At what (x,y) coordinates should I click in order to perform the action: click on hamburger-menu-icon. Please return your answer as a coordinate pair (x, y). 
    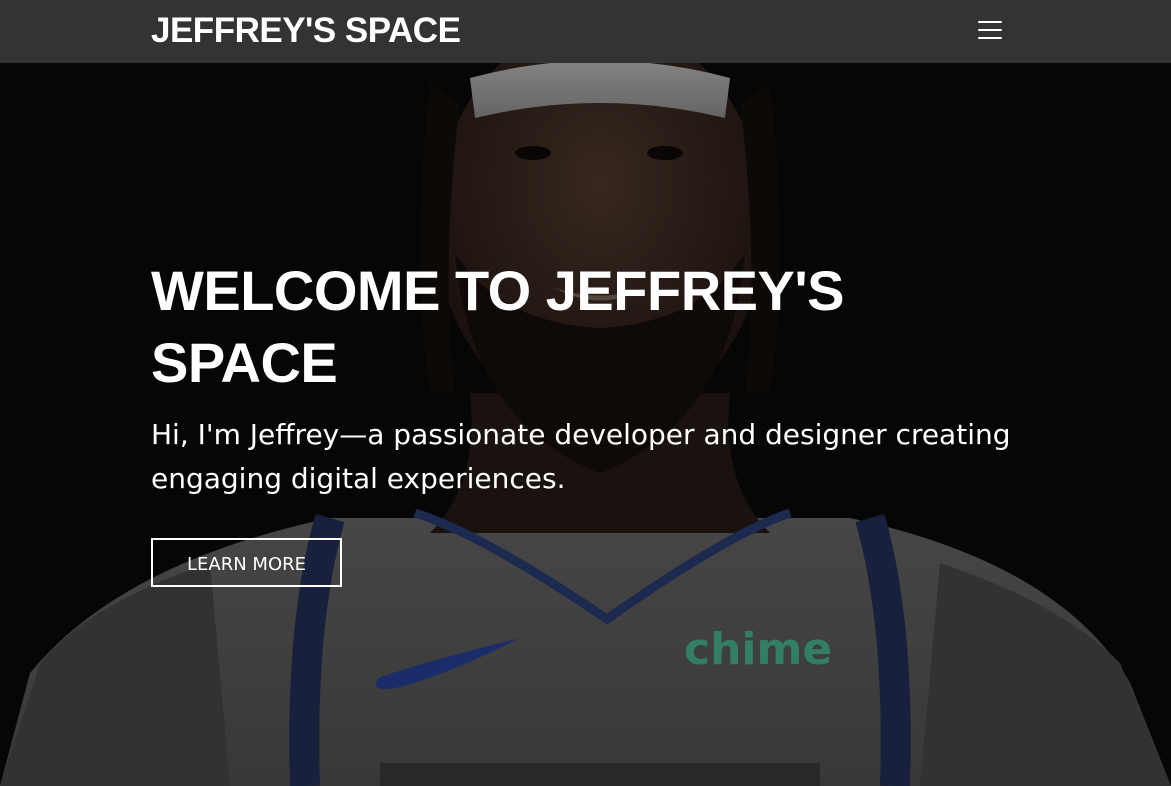
    Looking at the image, I should click on (990, 31).